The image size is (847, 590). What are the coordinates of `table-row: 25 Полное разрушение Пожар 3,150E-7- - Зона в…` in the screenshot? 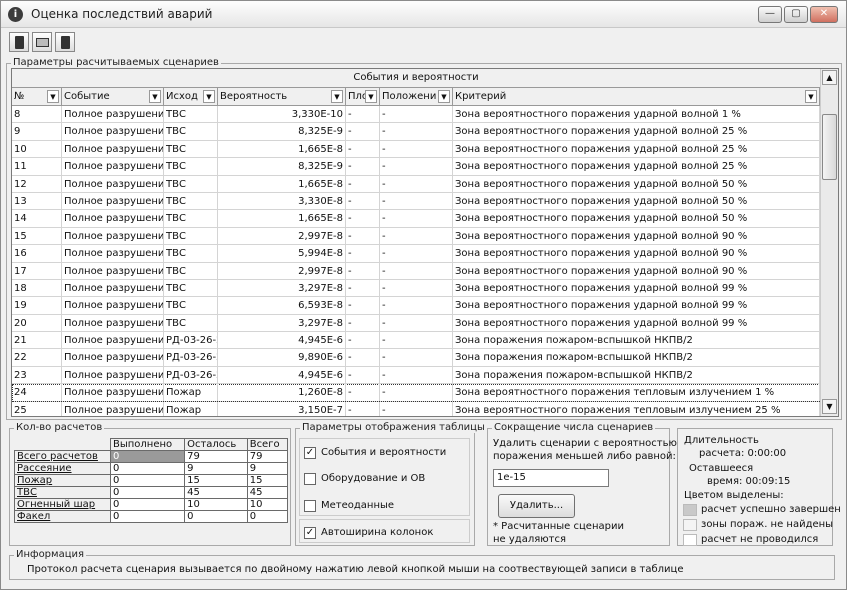 It's located at (416, 408).